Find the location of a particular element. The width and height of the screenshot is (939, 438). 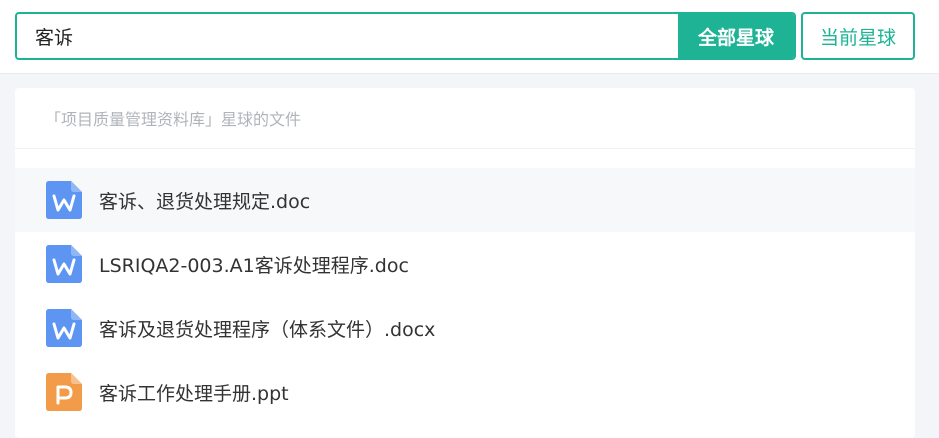

search-current-planet-button: 当前星球 is located at coordinates (858, 36).